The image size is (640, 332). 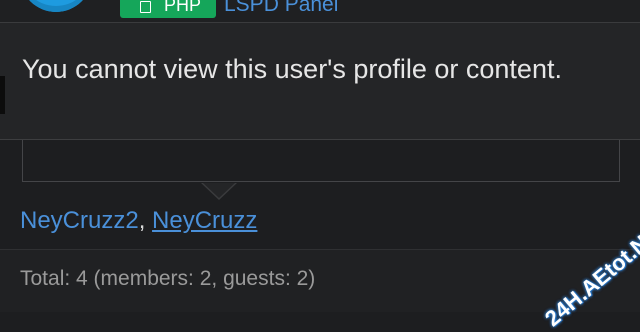 I want to click on document-icon, so click(x=145, y=7).